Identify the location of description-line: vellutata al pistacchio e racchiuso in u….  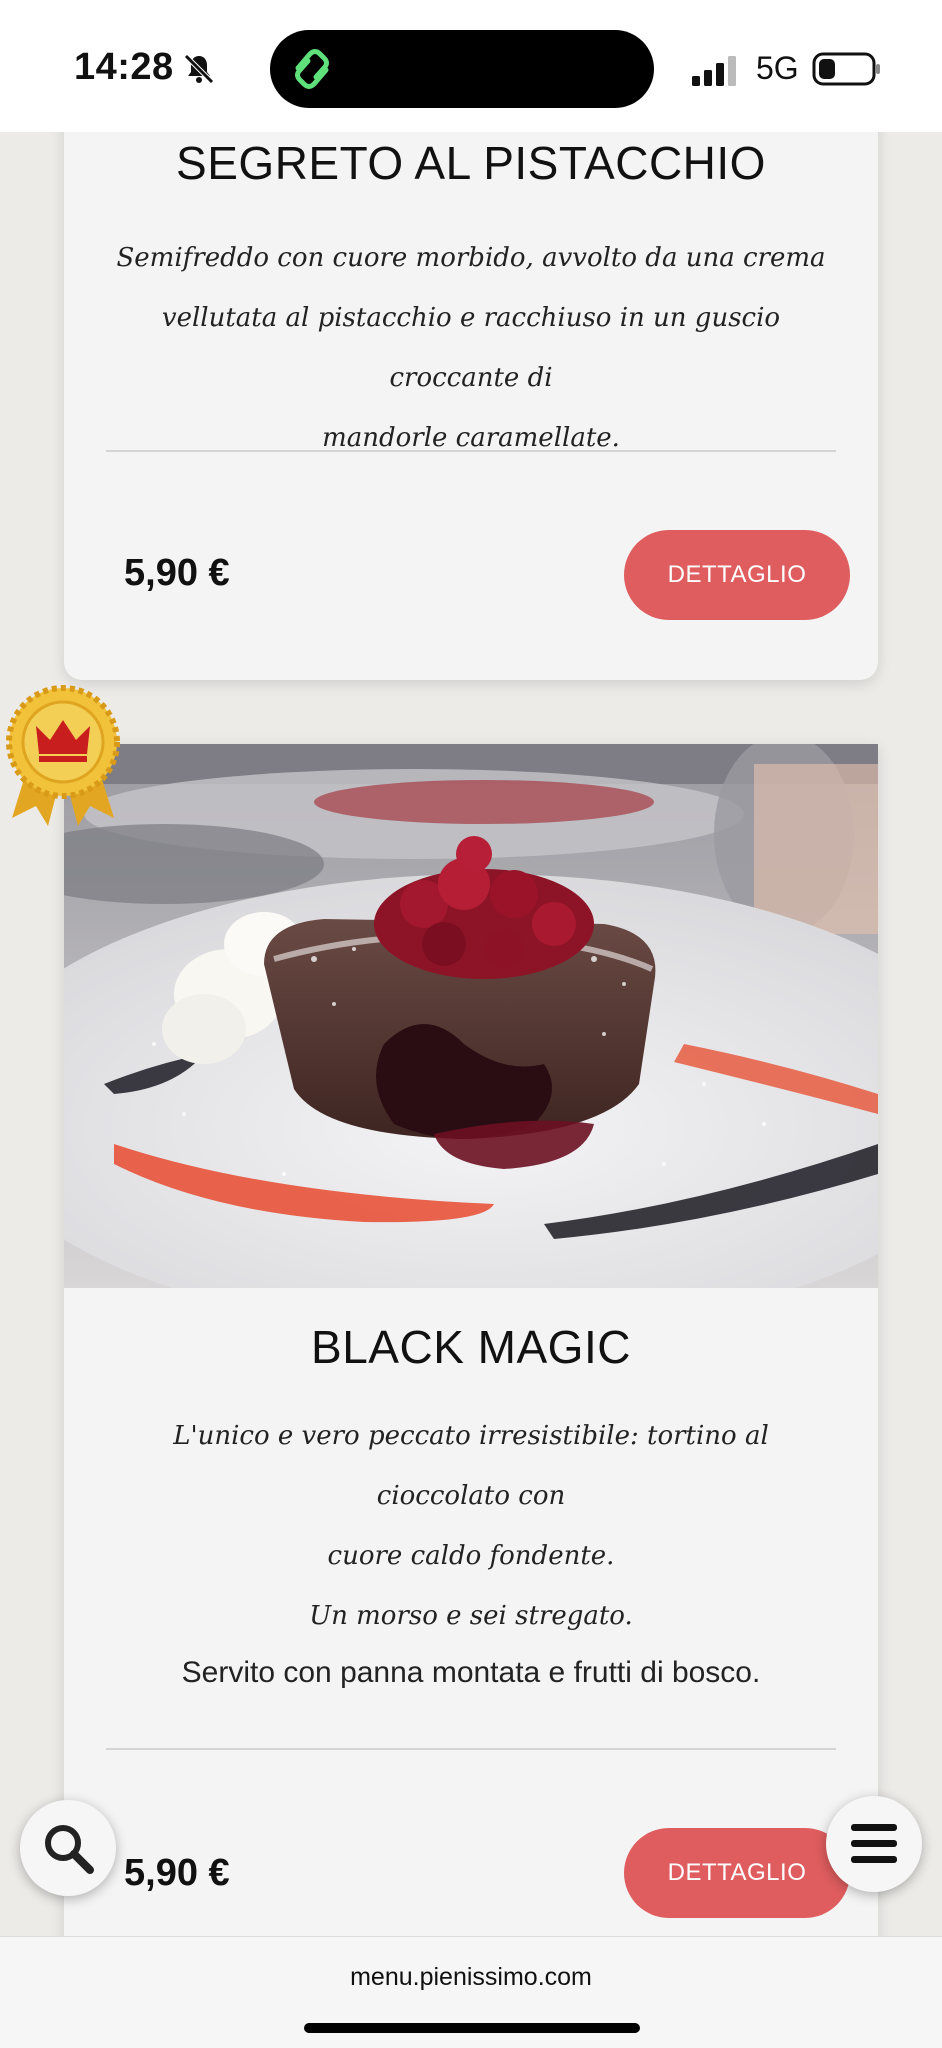
(471, 348).